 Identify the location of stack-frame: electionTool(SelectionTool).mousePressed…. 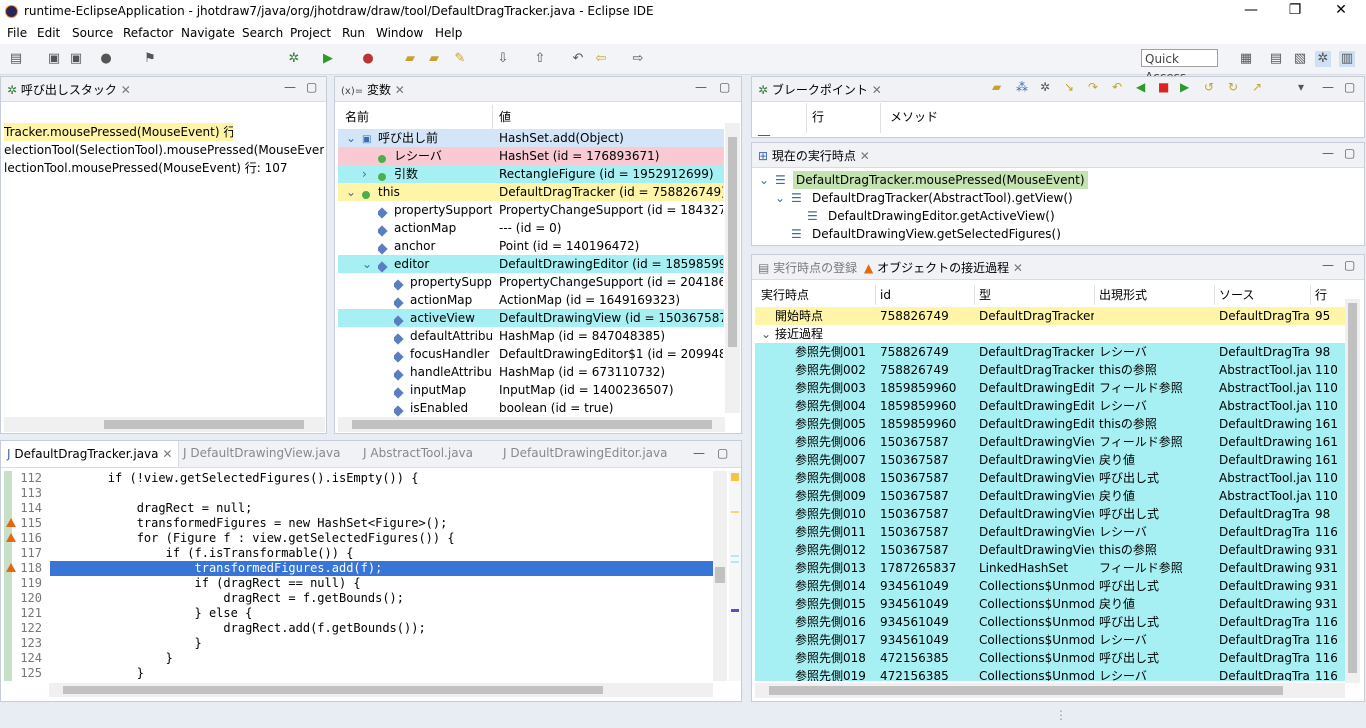
(164, 150).